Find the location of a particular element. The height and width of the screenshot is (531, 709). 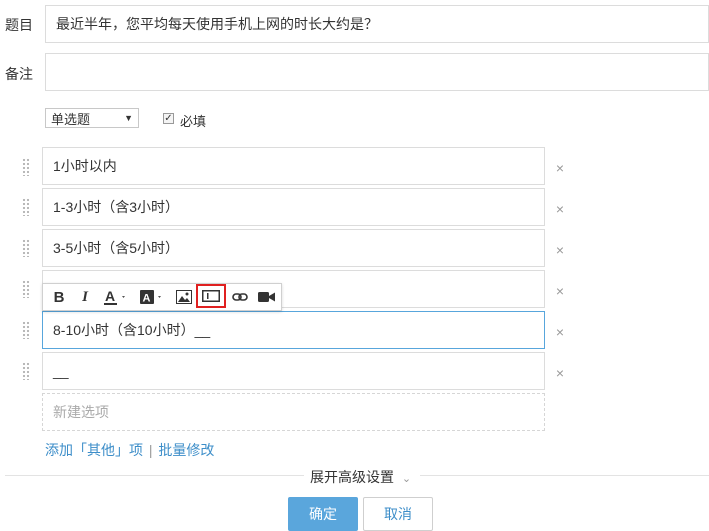

required-checkbox: ✓ is located at coordinates (168, 118).